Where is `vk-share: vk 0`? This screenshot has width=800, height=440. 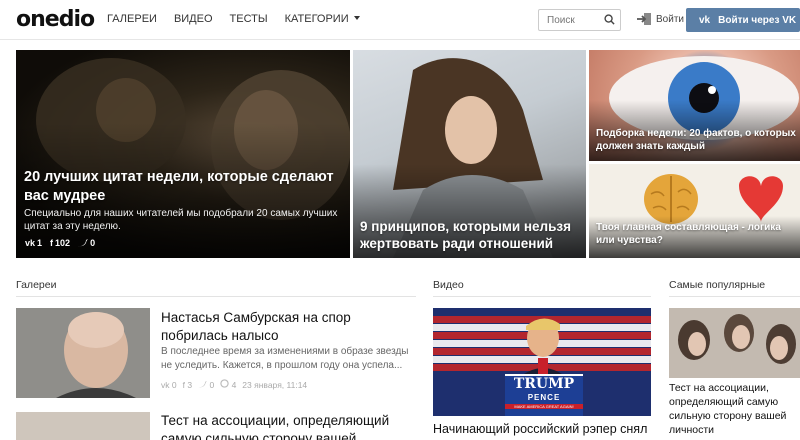
vk-share: vk 0 is located at coordinates (169, 385).